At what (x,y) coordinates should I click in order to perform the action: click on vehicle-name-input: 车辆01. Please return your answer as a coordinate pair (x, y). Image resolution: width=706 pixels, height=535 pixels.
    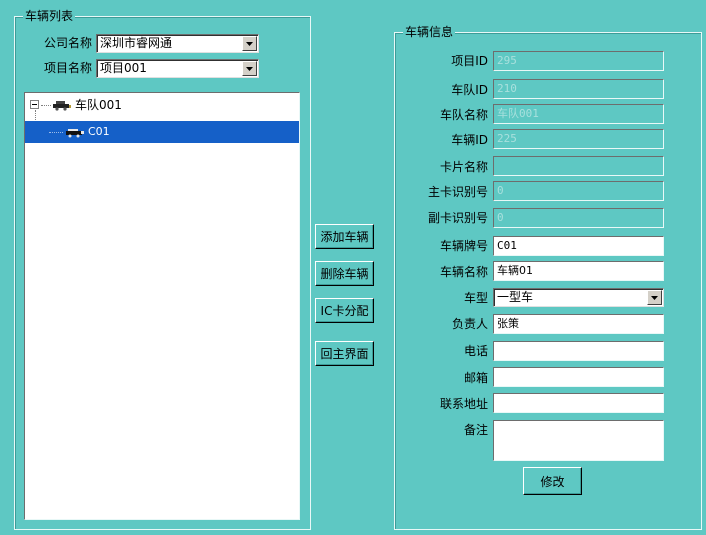
    Looking at the image, I should click on (578, 271).